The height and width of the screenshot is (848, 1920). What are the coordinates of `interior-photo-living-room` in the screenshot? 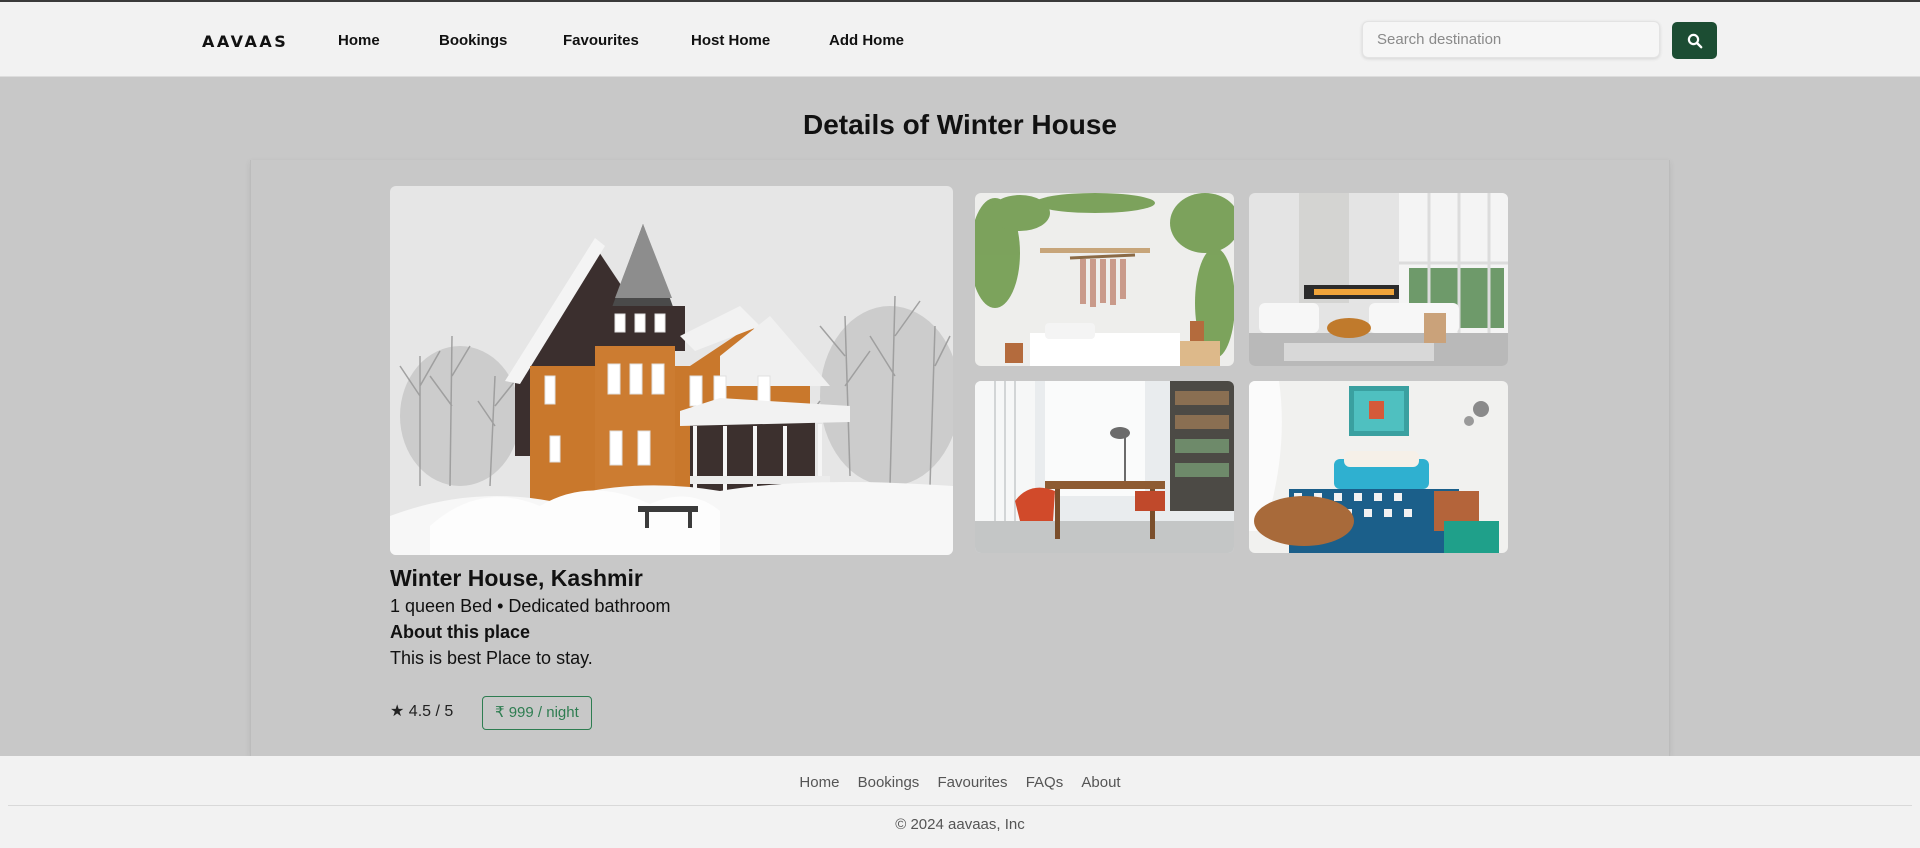 It's located at (1378, 279).